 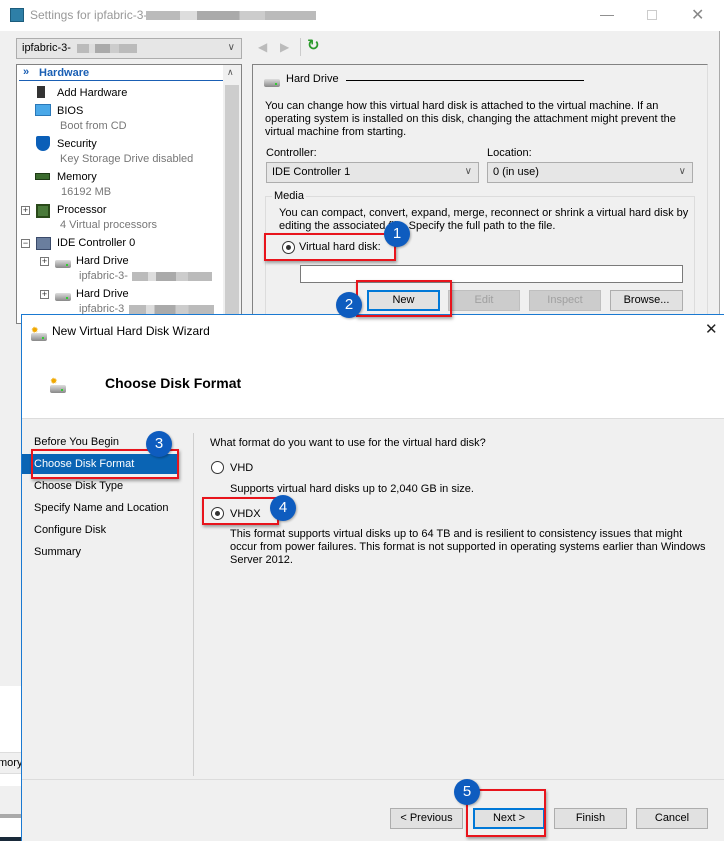 What do you see at coordinates (262, 47) in the screenshot?
I see `back-arrow-icon: ◀` at bounding box center [262, 47].